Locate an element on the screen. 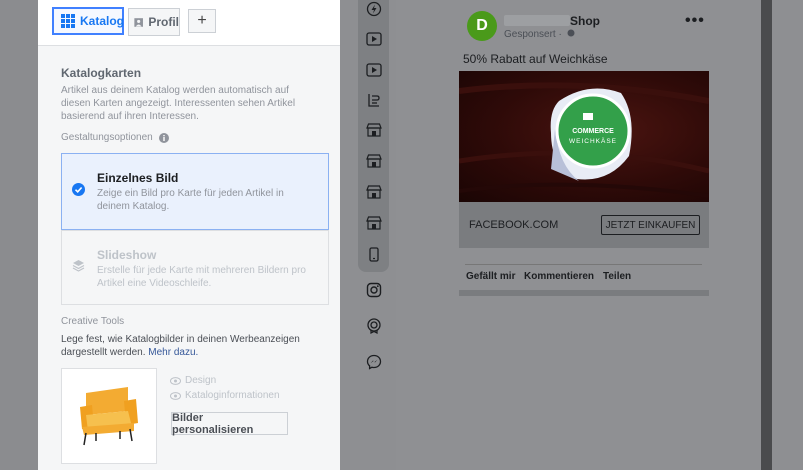 This screenshot has width=803, height=470. toggle-catalog-info: Kataloginformationen is located at coordinates (225, 395).